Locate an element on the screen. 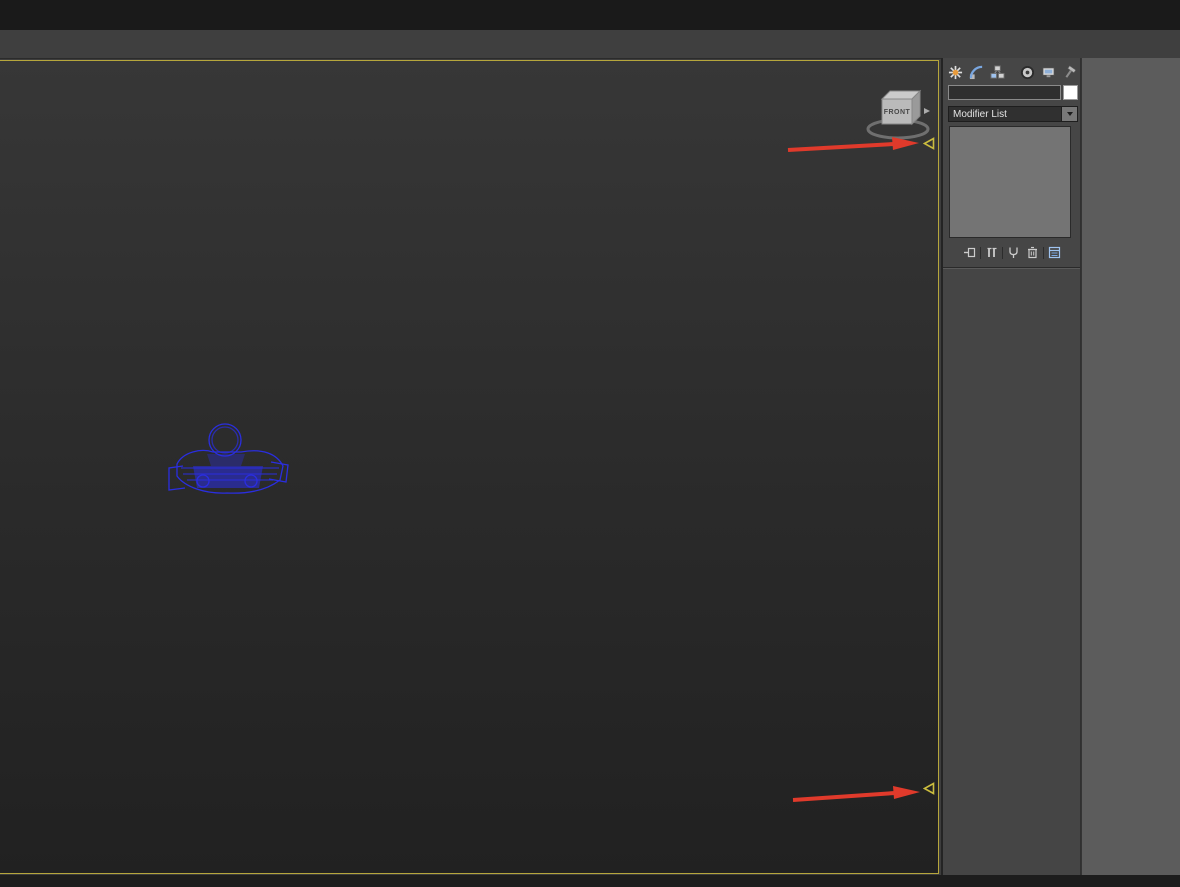  modify-icon is located at coordinates (976, 72).